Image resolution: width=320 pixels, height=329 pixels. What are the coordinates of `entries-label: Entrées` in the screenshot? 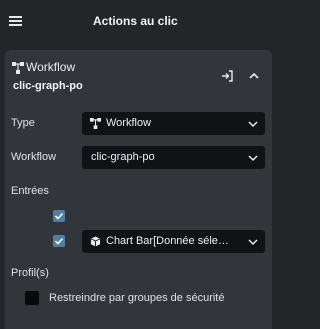 It's located at (30, 191).